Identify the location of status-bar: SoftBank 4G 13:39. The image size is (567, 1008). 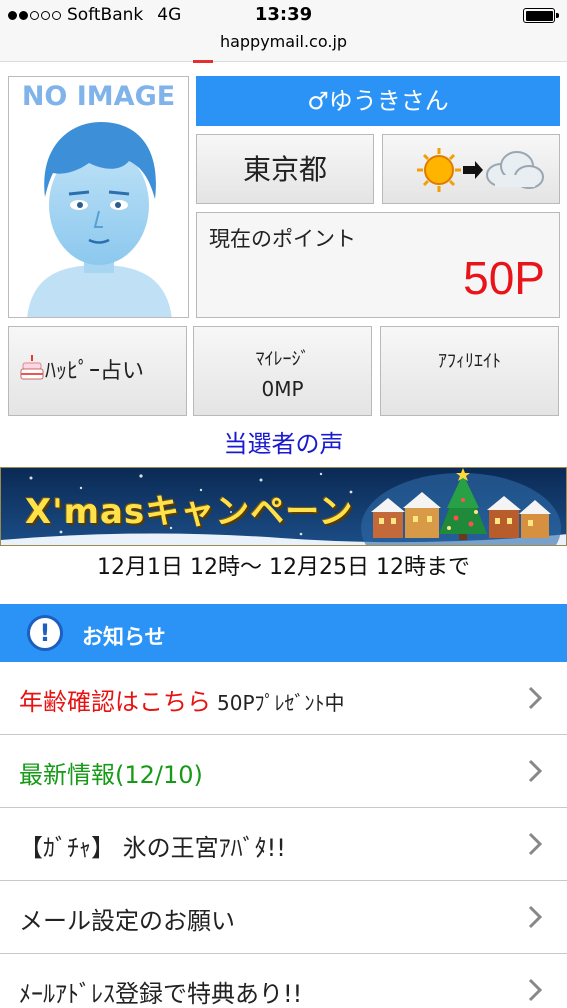
(283, 15).